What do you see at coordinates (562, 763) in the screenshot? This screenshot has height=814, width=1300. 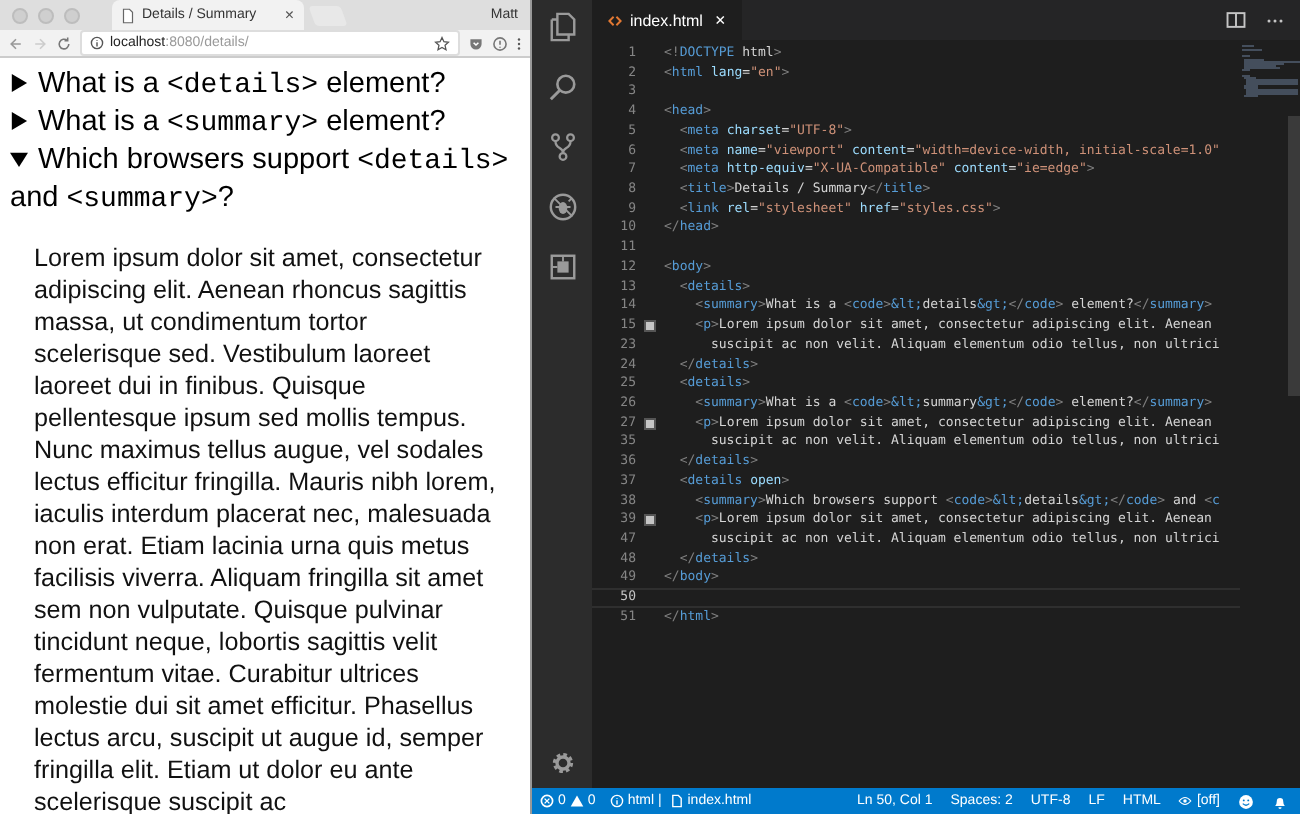 I see `settings-icon` at bounding box center [562, 763].